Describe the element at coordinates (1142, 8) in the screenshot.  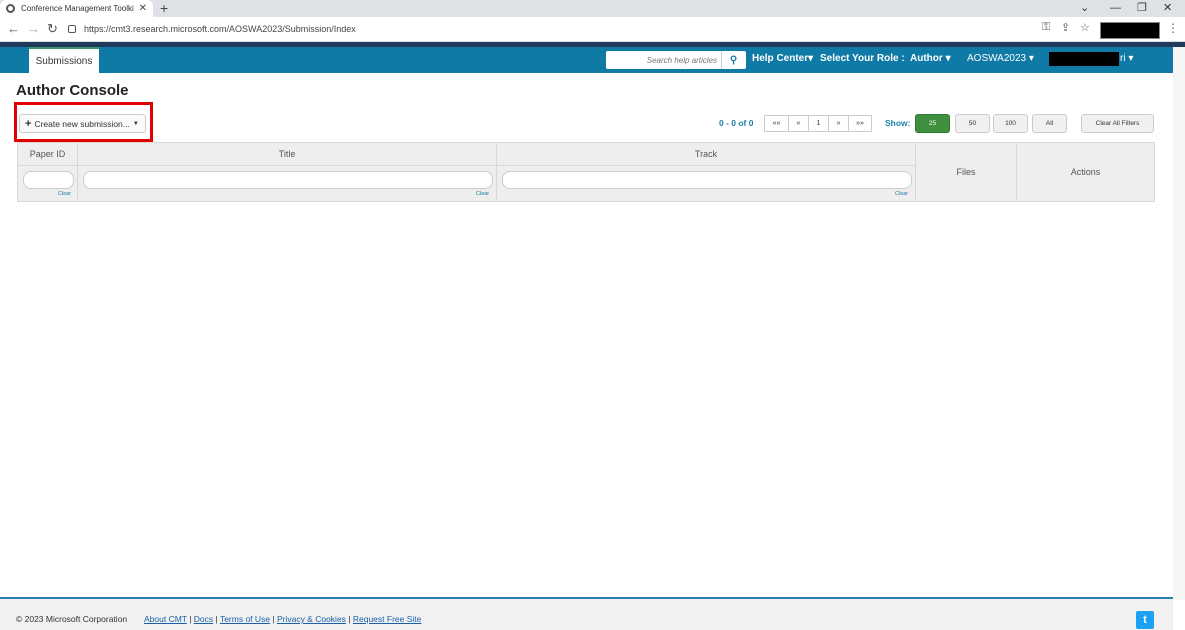
I see `restore-icon: ❐` at that location.